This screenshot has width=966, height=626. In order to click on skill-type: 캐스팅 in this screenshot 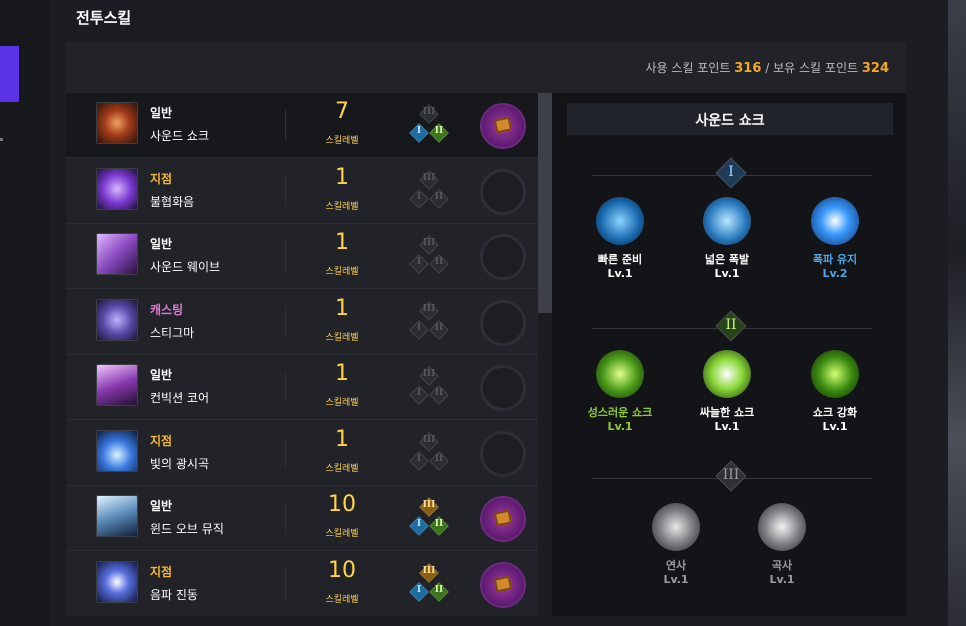, I will do `click(167, 309)`.